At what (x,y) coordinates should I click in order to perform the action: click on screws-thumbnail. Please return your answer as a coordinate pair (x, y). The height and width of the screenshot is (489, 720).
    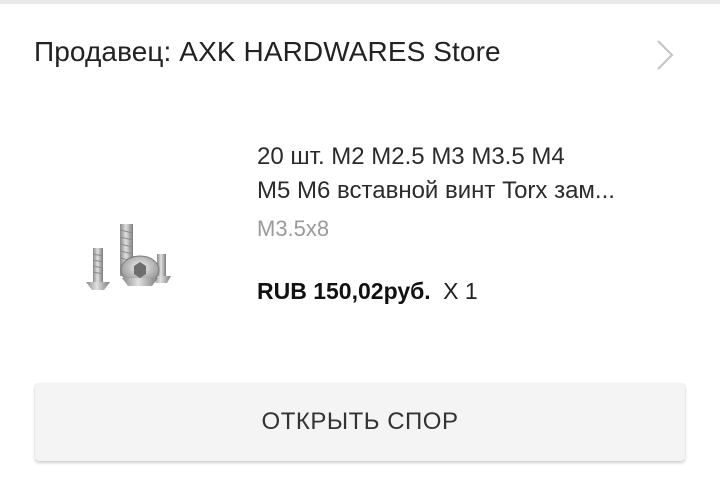
    Looking at the image, I should click on (128, 257).